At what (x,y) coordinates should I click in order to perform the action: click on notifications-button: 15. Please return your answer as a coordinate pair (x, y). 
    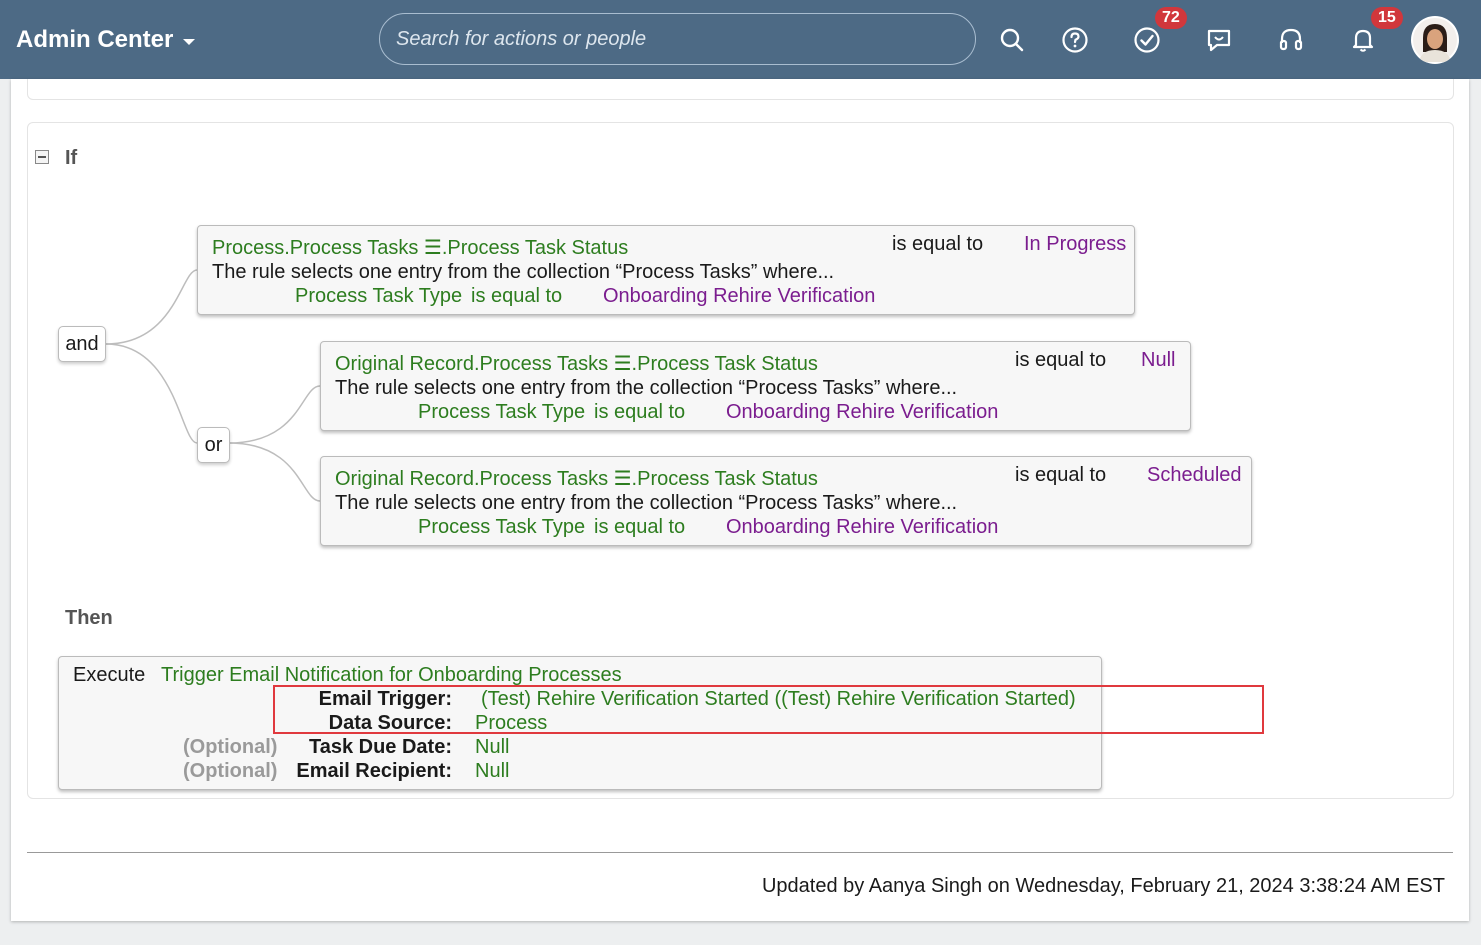
    Looking at the image, I should click on (1373, 33).